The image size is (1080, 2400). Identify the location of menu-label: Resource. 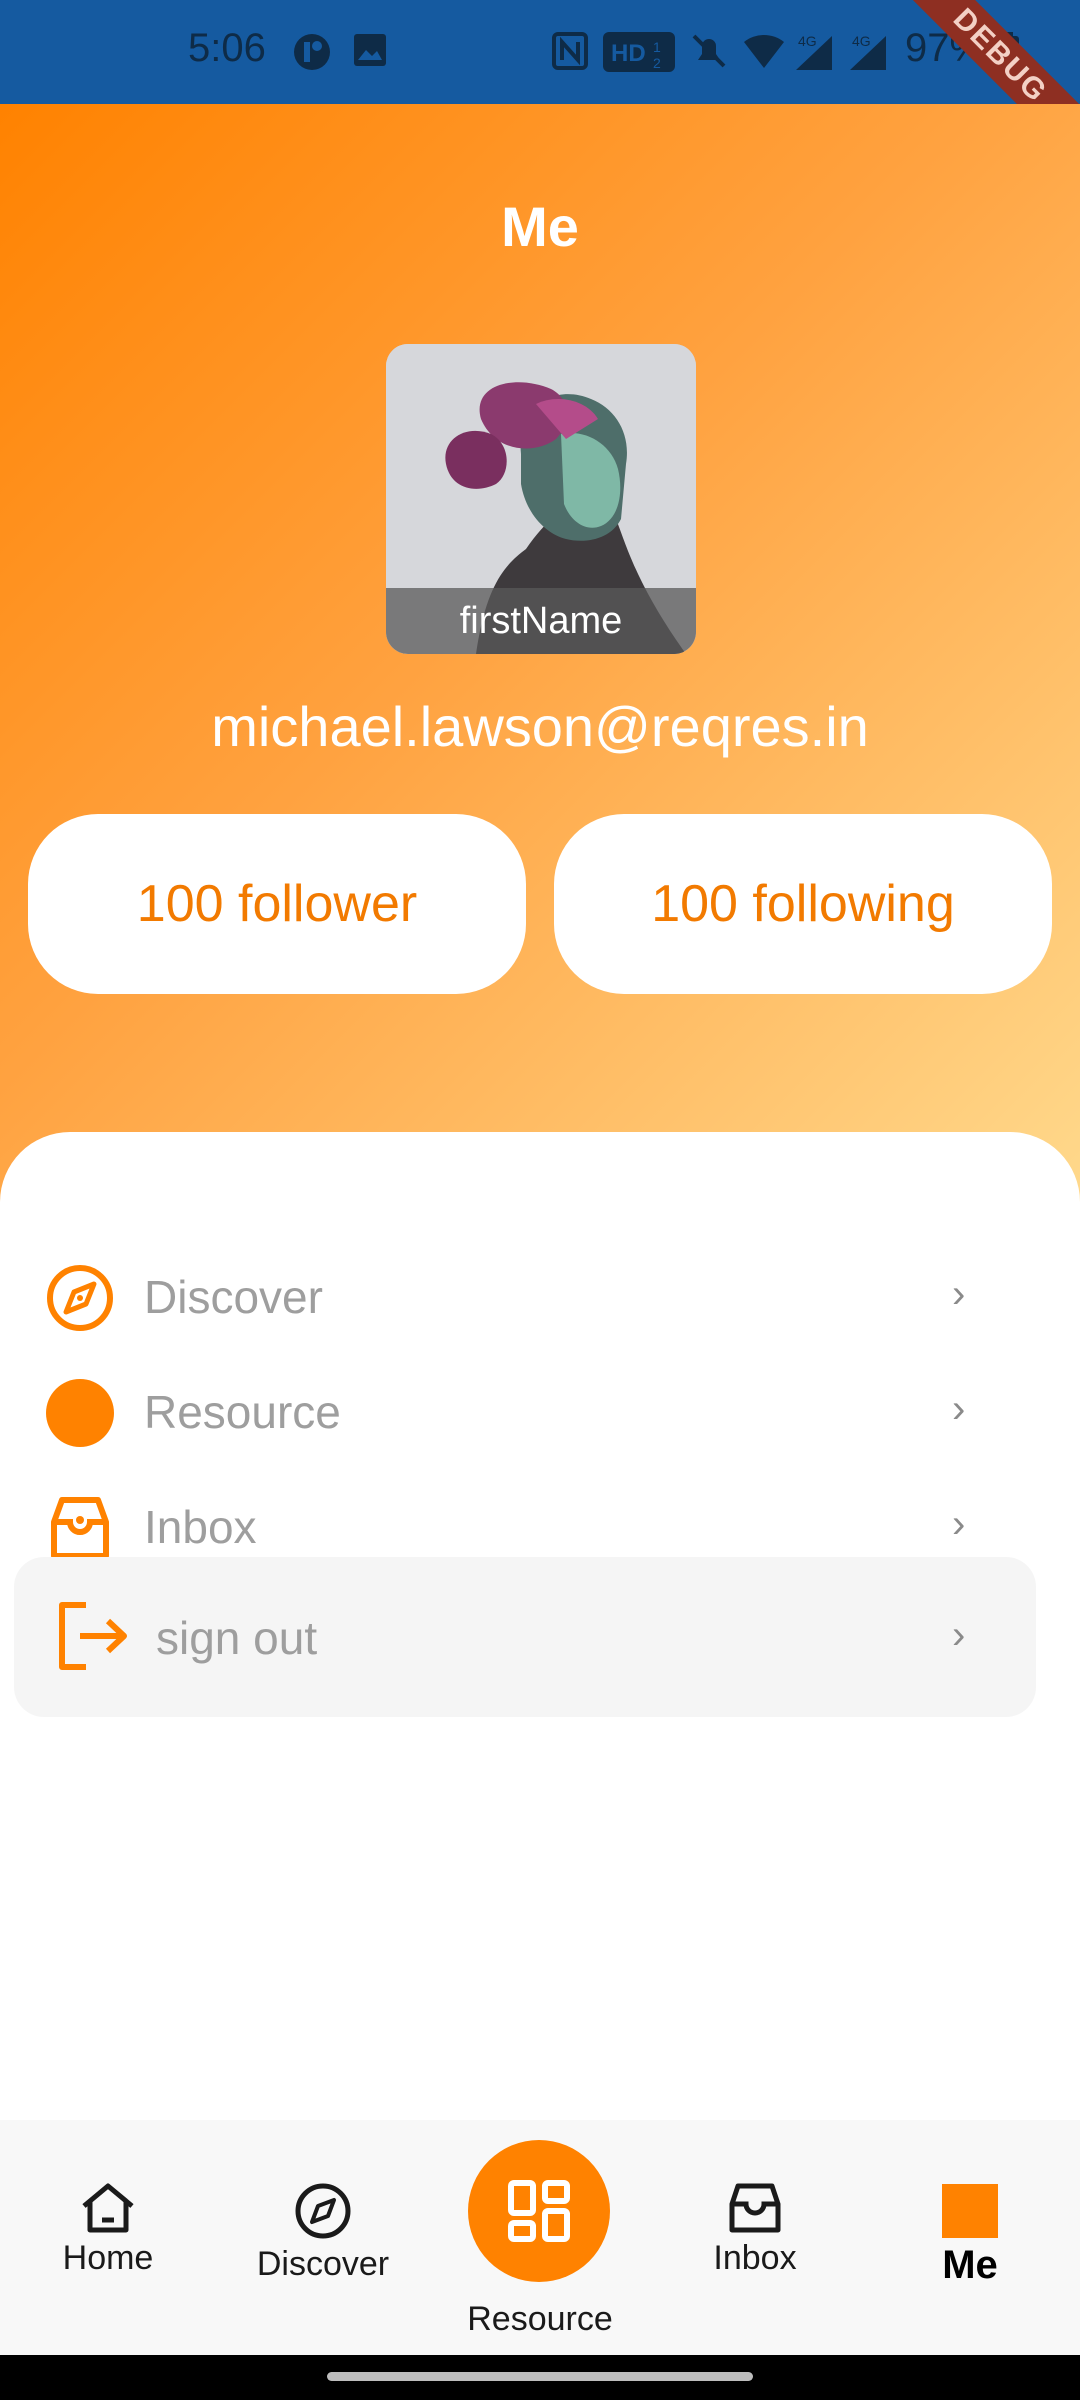
(242, 1412).